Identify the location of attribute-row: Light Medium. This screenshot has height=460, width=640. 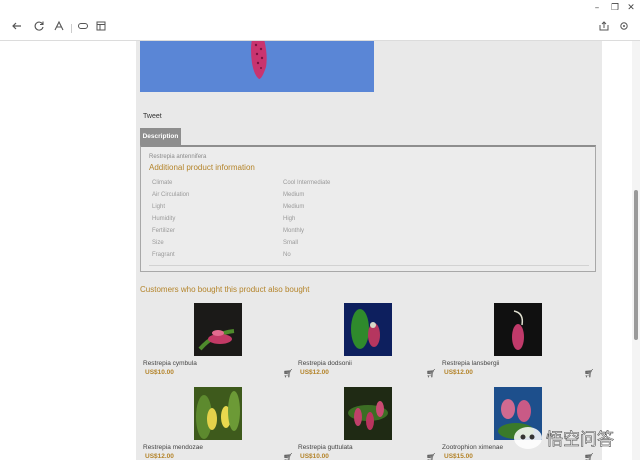
(367, 209).